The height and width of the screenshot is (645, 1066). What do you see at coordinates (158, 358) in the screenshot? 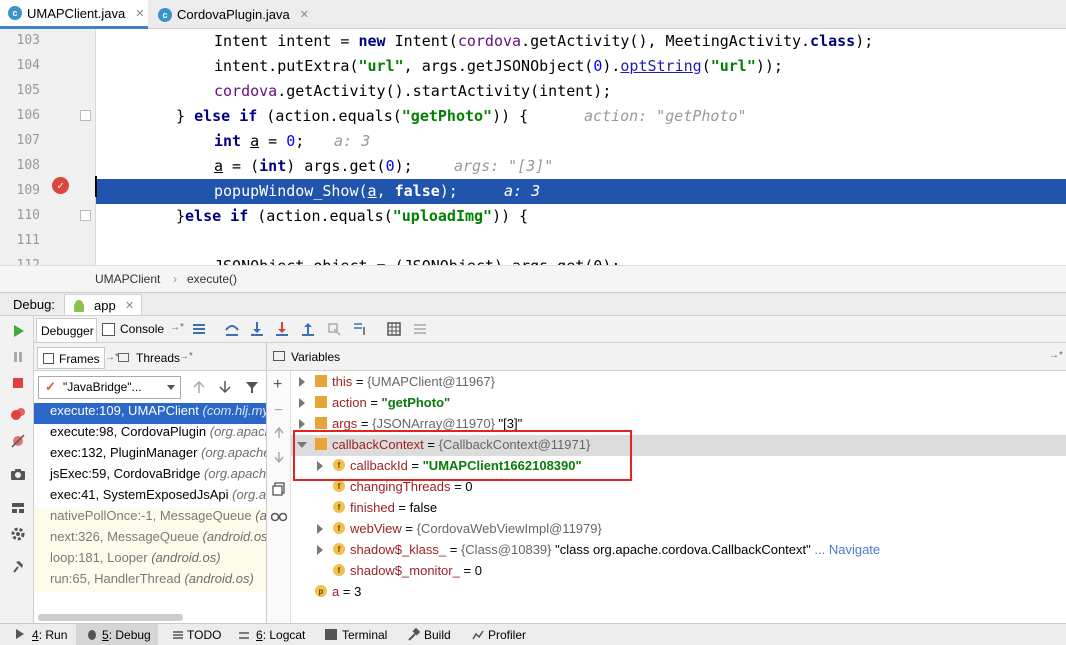
I see `tab-threads: Threads` at bounding box center [158, 358].